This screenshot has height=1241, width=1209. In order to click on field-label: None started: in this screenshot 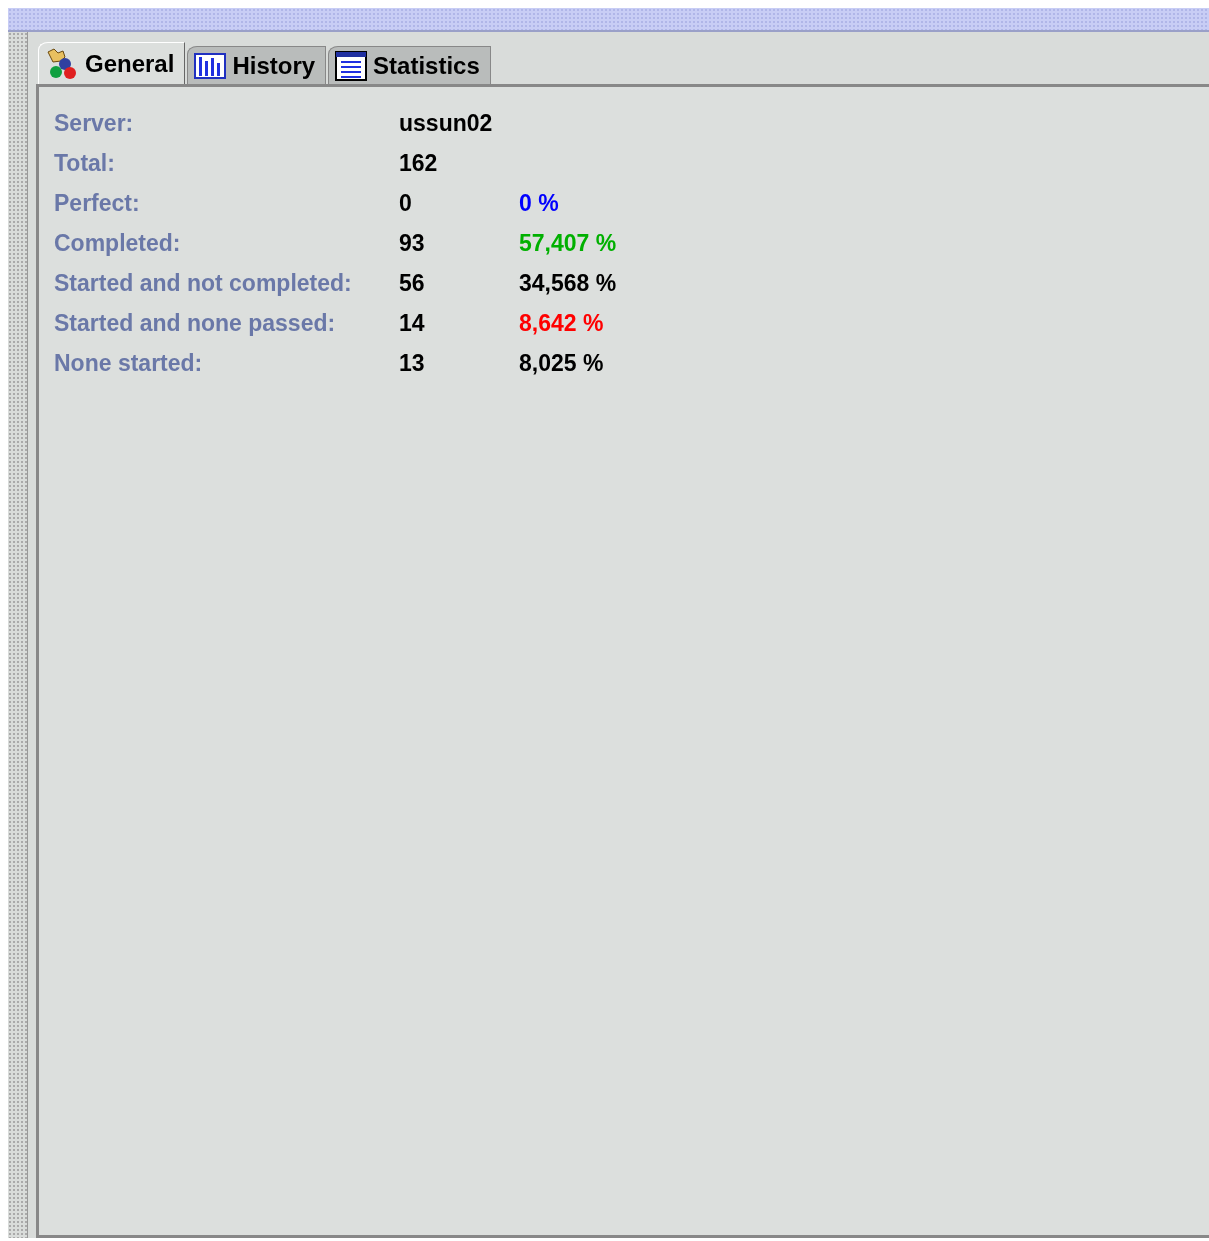, I will do `click(128, 363)`.